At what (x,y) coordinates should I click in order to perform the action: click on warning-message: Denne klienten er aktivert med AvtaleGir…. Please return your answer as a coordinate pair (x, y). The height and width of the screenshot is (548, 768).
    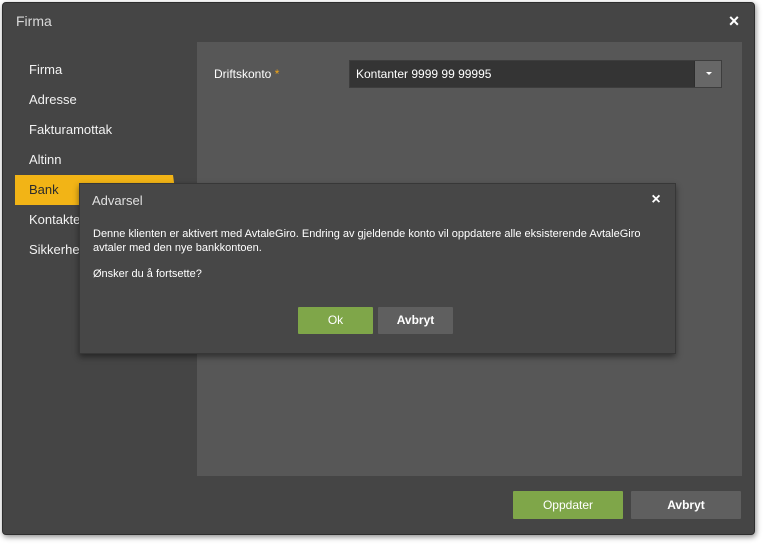
    Looking at the image, I should click on (367, 241).